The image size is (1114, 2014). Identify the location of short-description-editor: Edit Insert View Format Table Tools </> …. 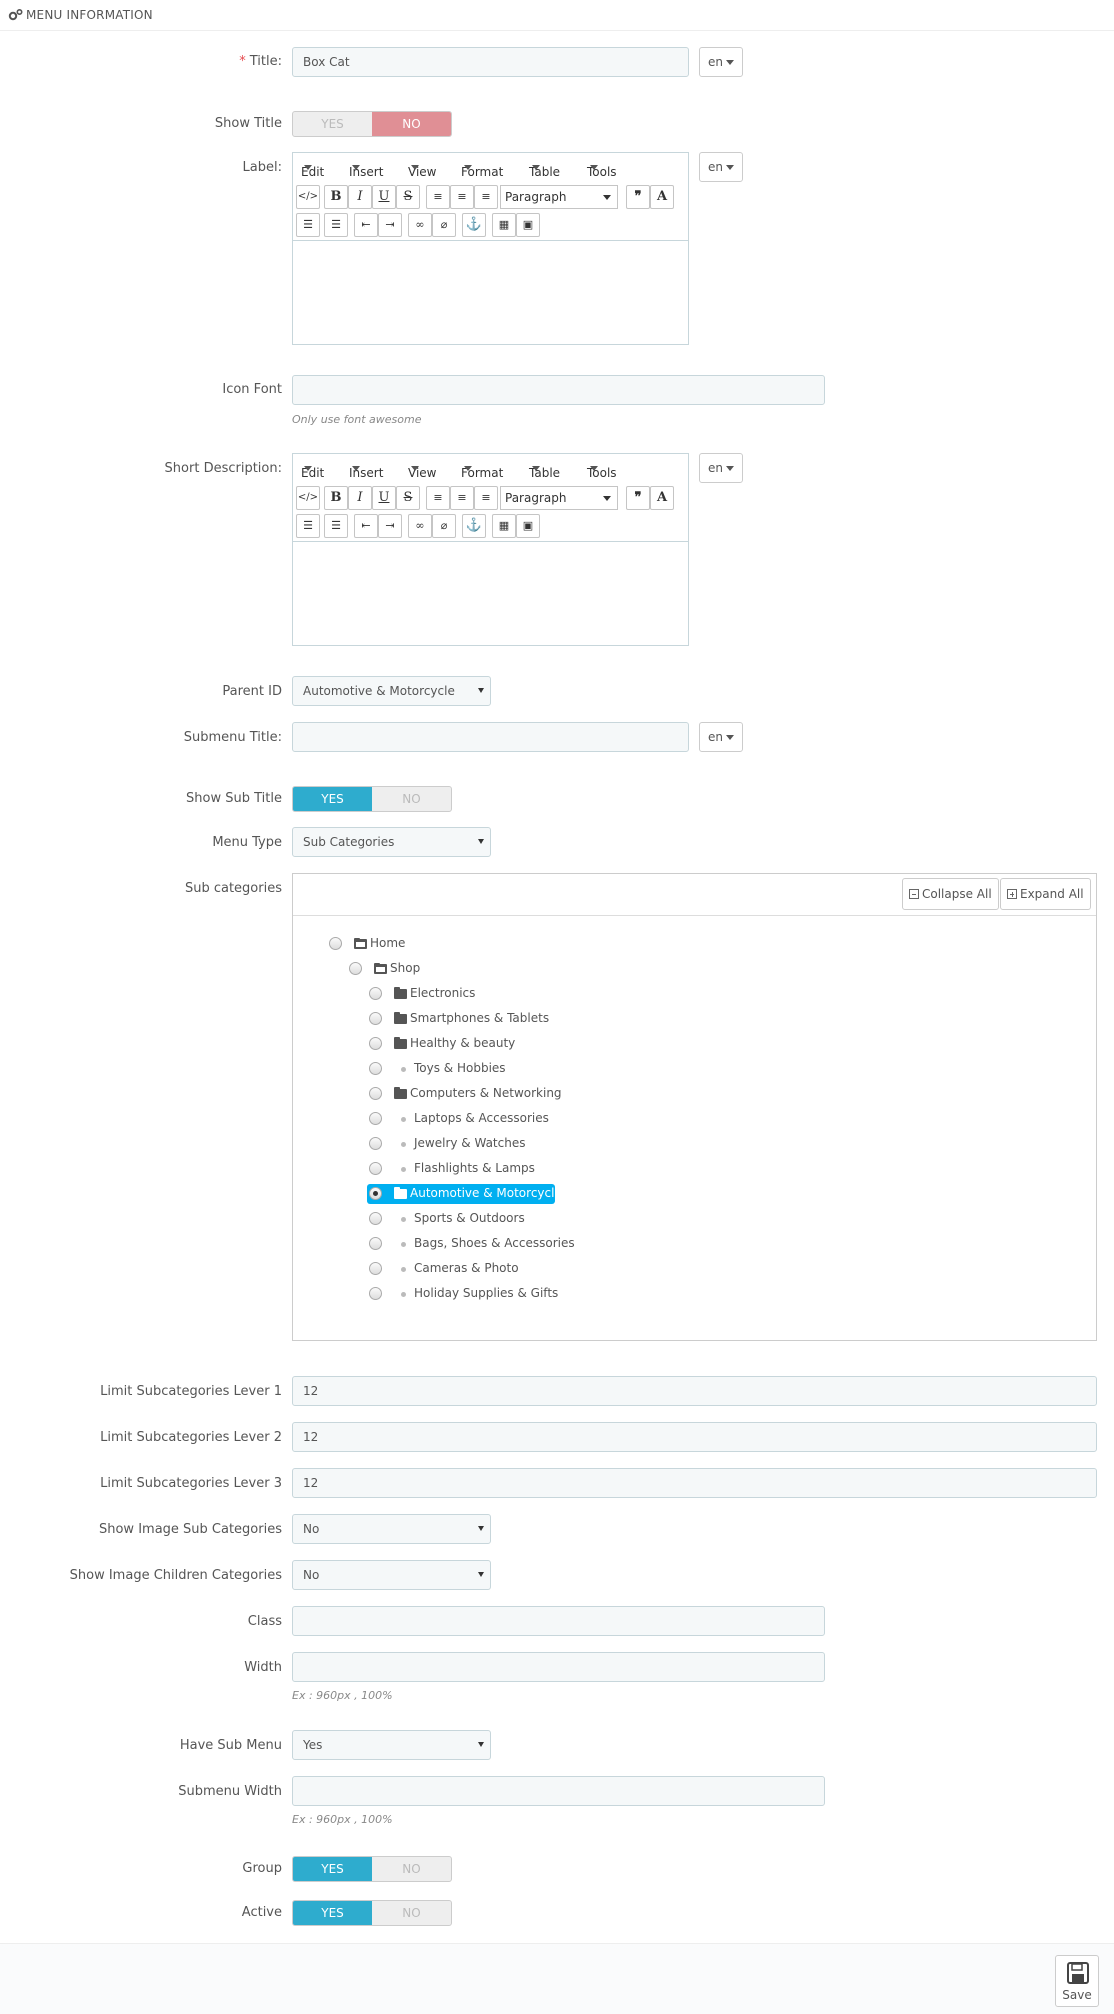
(490, 549).